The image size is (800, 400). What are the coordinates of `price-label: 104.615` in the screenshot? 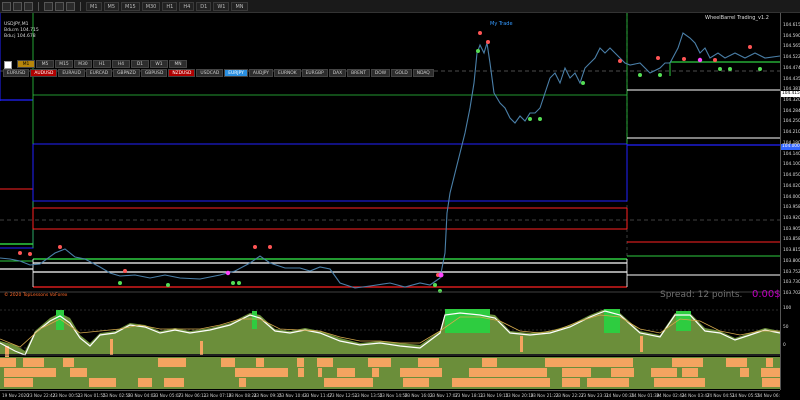 It's located at (791, 25).